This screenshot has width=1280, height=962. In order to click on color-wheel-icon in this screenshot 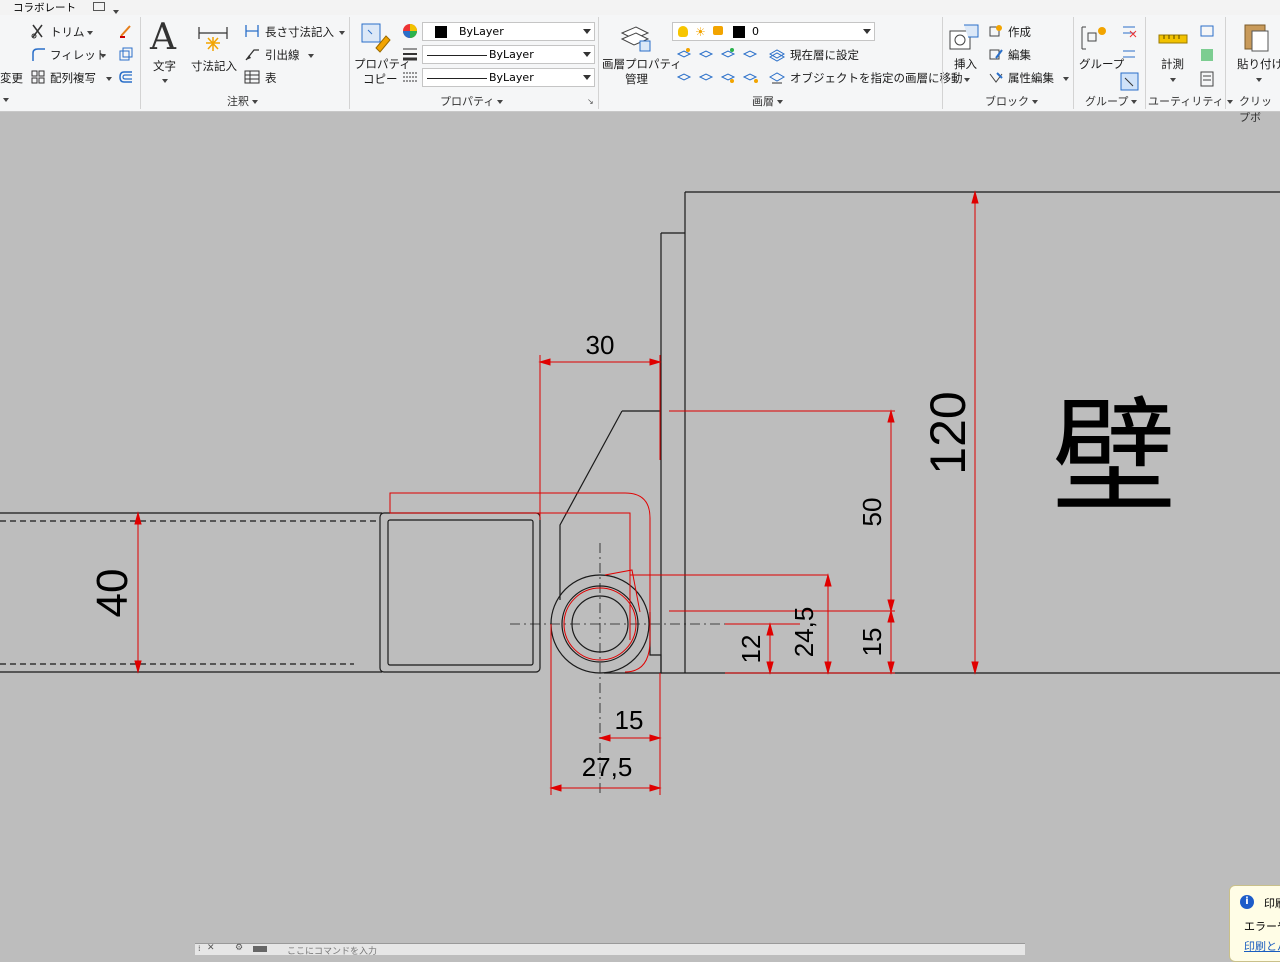, I will do `click(410, 31)`.